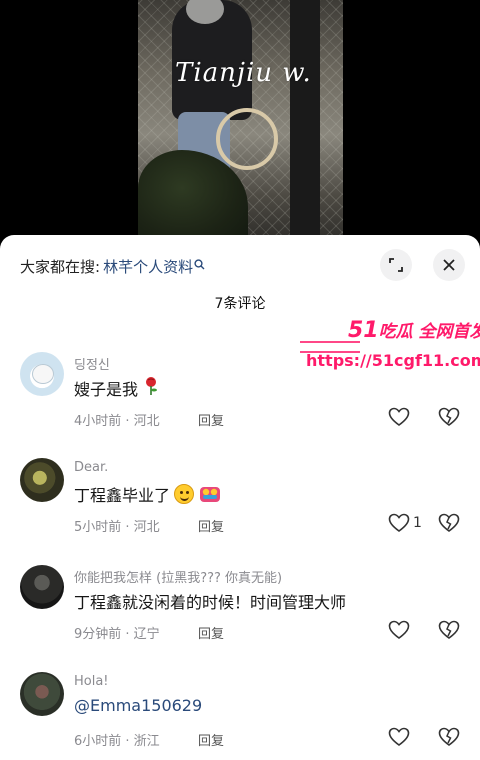  What do you see at coordinates (91, 681) in the screenshot?
I see `comment-author: Hola!` at bounding box center [91, 681].